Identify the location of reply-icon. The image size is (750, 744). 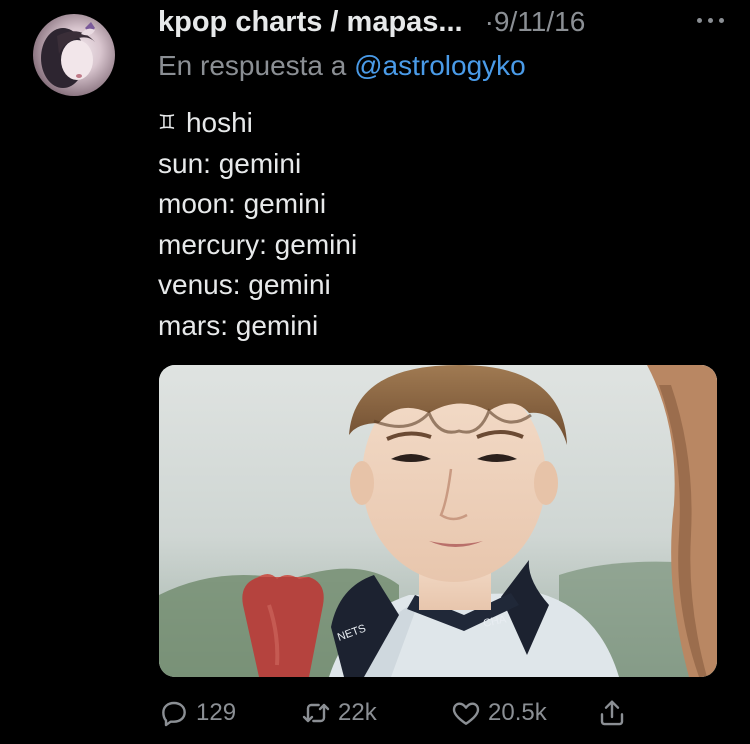
(174, 714).